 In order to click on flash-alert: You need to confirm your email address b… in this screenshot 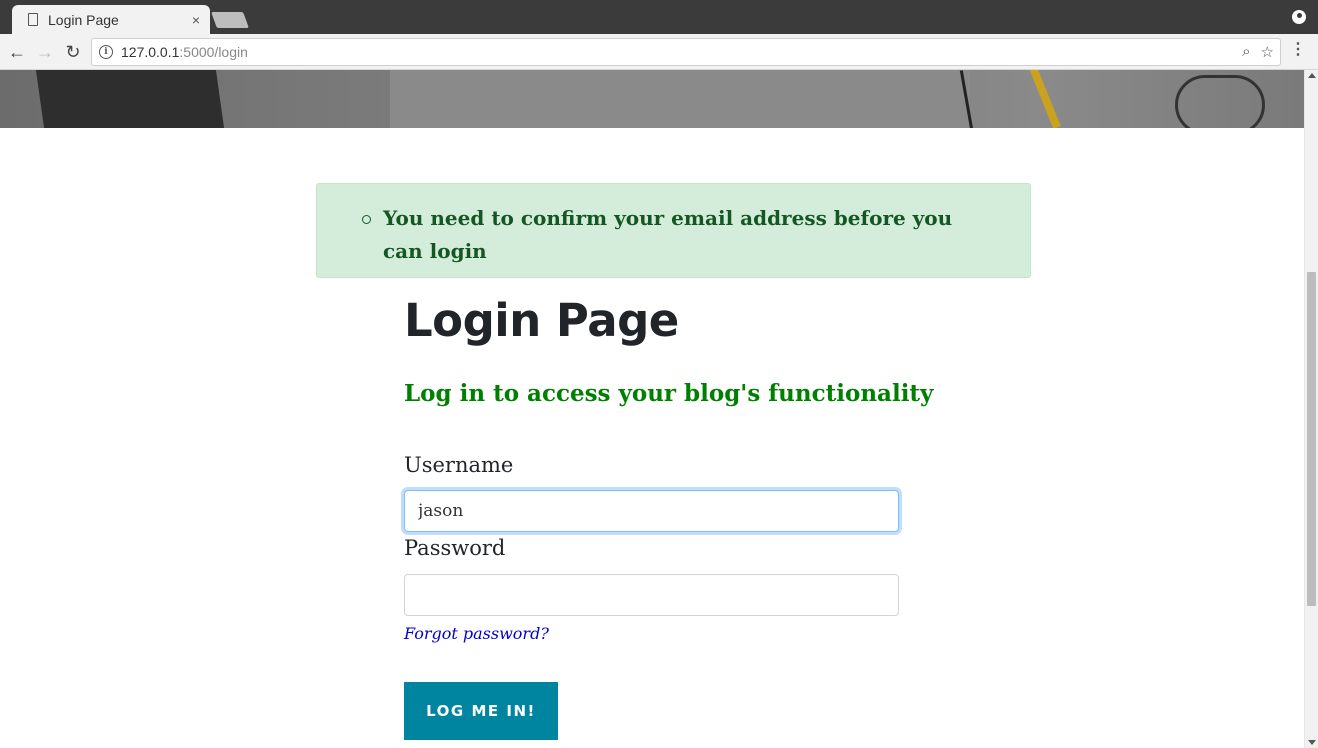, I will do `click(673, 230)`.